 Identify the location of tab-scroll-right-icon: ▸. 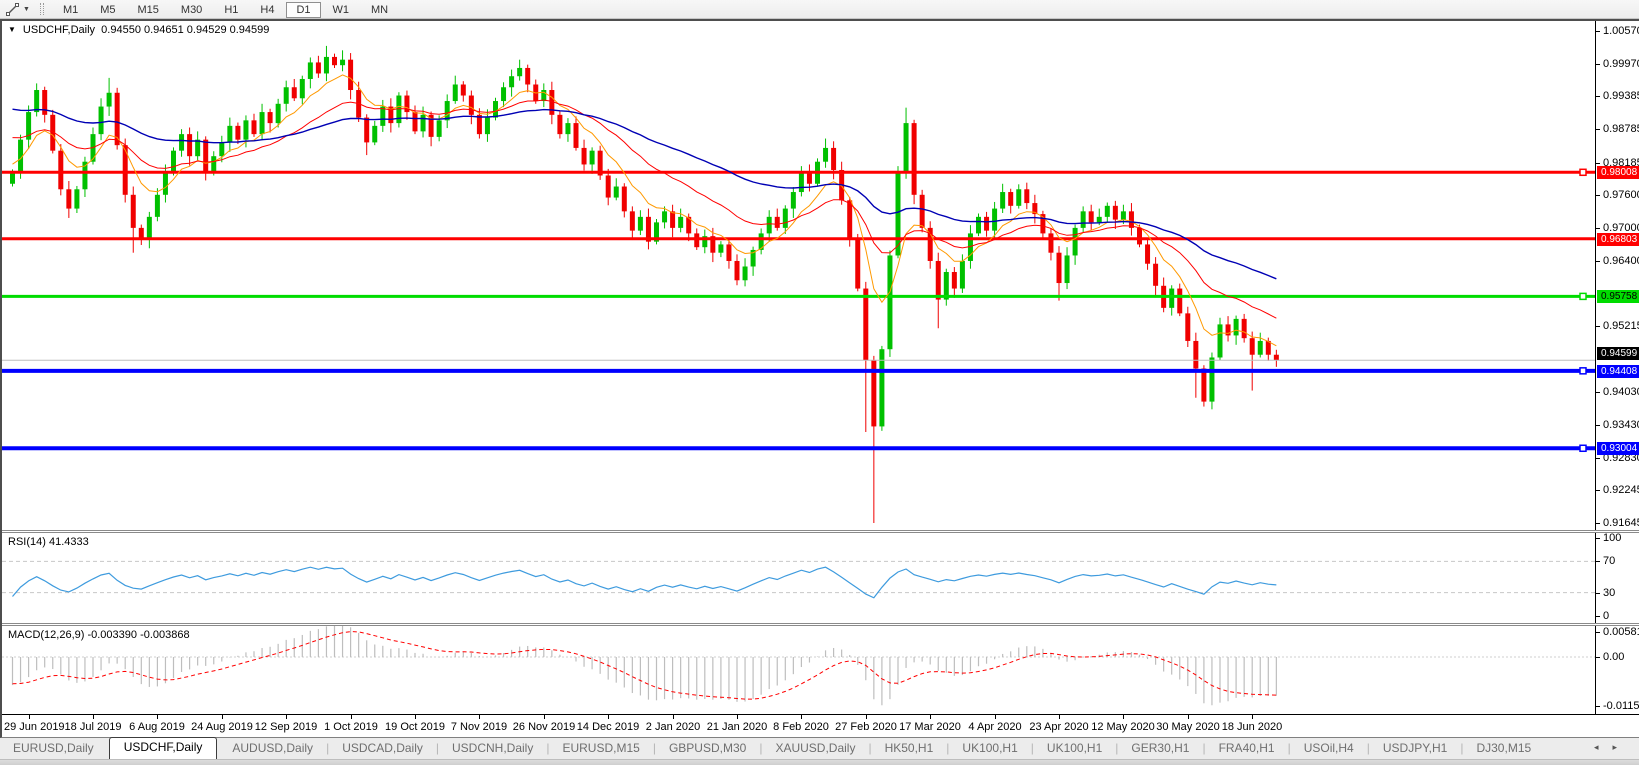
(1621, 747).